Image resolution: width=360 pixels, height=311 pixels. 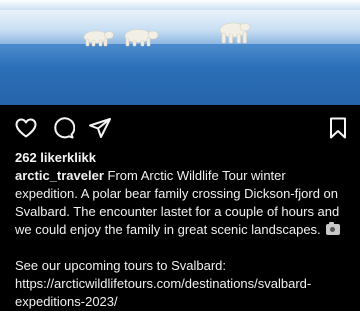 What do you see at coordinates (333, 228) in the screenshot?
I see `camera-flash-icon` at bounding box center [333, 228].